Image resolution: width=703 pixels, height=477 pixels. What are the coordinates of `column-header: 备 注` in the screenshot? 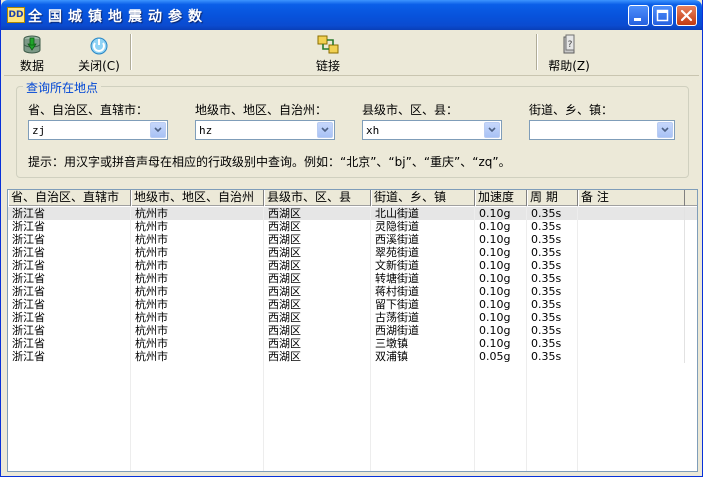 It's located at (631, 198).